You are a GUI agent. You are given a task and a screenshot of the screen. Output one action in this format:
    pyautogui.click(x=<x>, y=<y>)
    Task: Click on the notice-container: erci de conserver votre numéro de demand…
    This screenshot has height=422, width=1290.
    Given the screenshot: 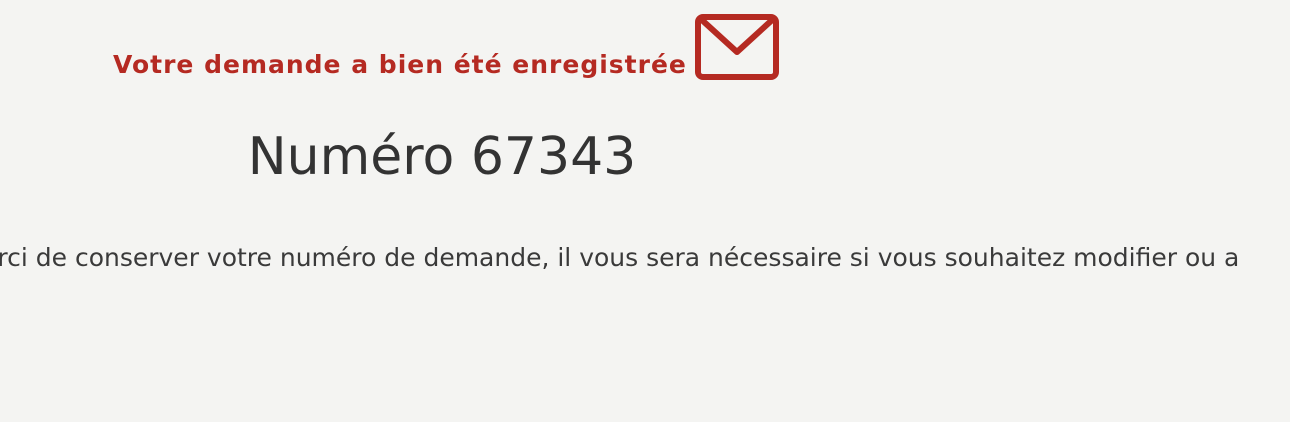 What is the action you would take?
    pyautogui.click(x=645, y=260)
    